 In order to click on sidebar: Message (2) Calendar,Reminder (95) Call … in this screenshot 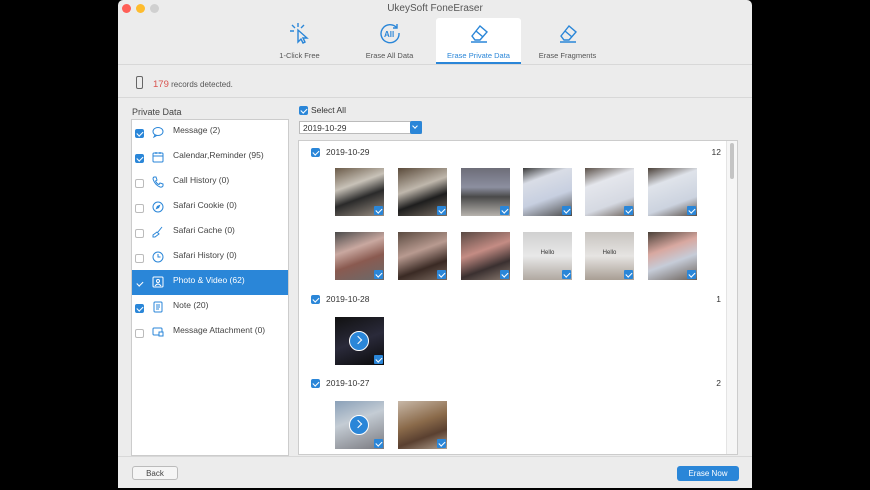, I will do `click(210, 287)`.